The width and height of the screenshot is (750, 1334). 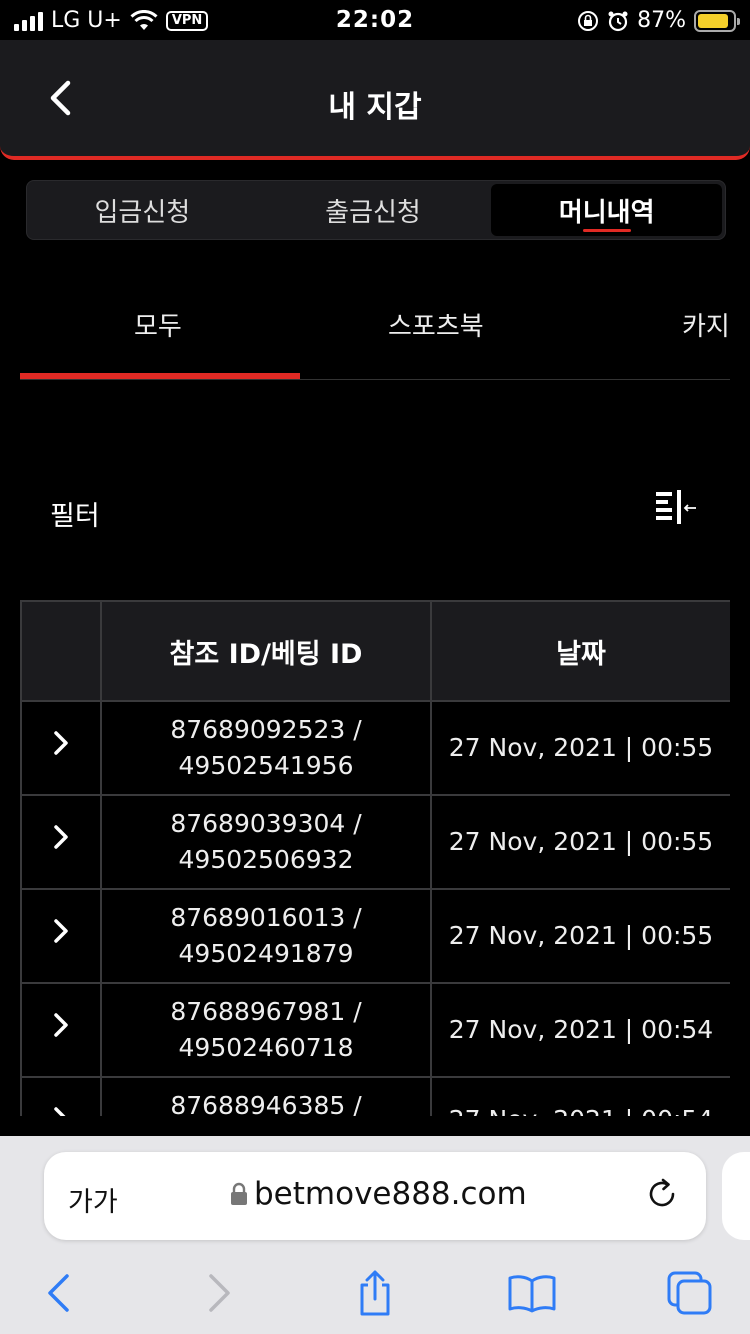 What do you see at coordinates (266, 651) in the screenshot?
I see `header-ref-bet-id: 참조 ID/베팅 ID` at bounding box center [266, 651].